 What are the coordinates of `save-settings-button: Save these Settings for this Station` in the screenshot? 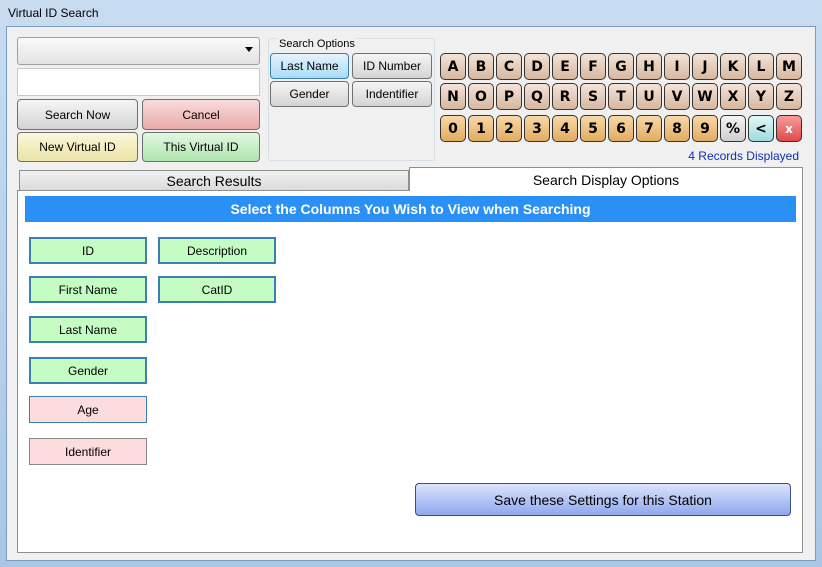 It's located at (603, 499).